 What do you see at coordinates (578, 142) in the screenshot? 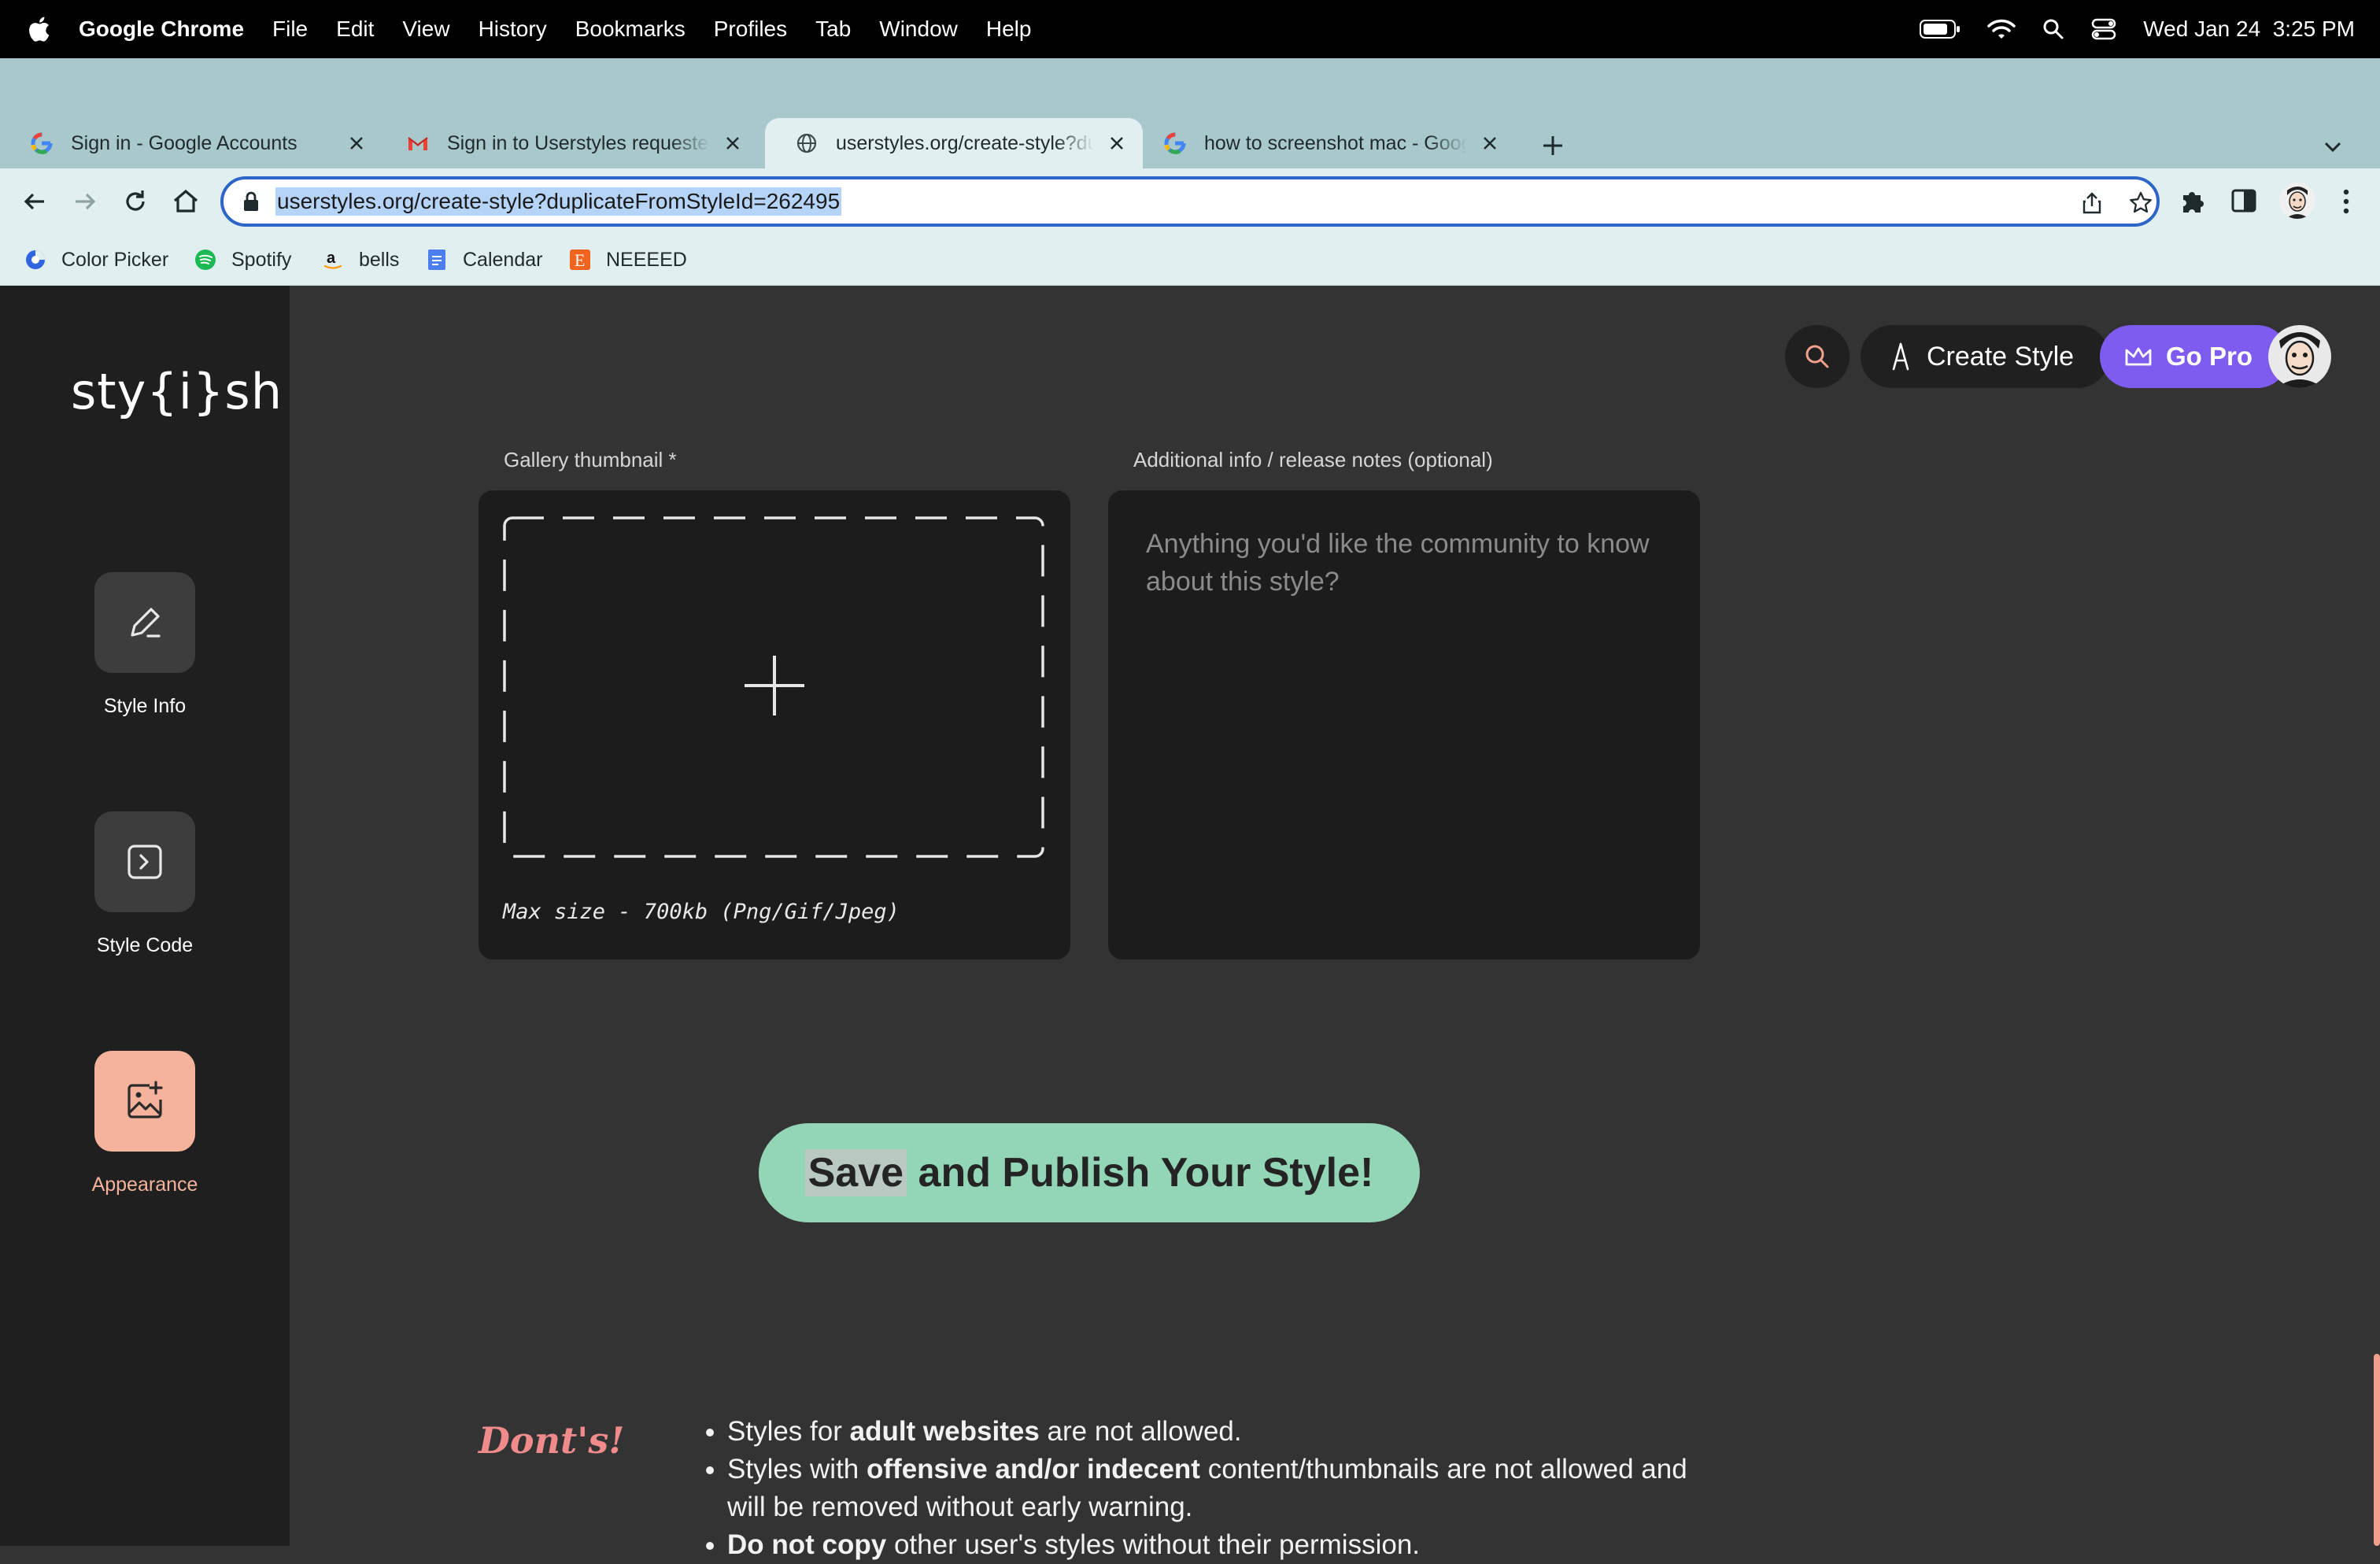
I see `tab-title: Sign in to Userstyles requested` at bounding box center [578, 142].